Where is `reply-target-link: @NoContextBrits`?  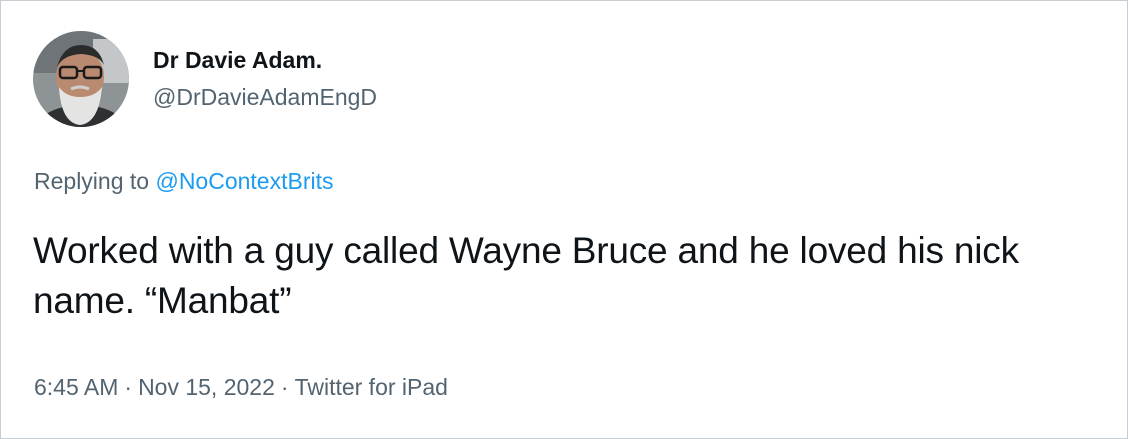
reply-target-link: @NoContextBrits is located at coordinates (244, 181).